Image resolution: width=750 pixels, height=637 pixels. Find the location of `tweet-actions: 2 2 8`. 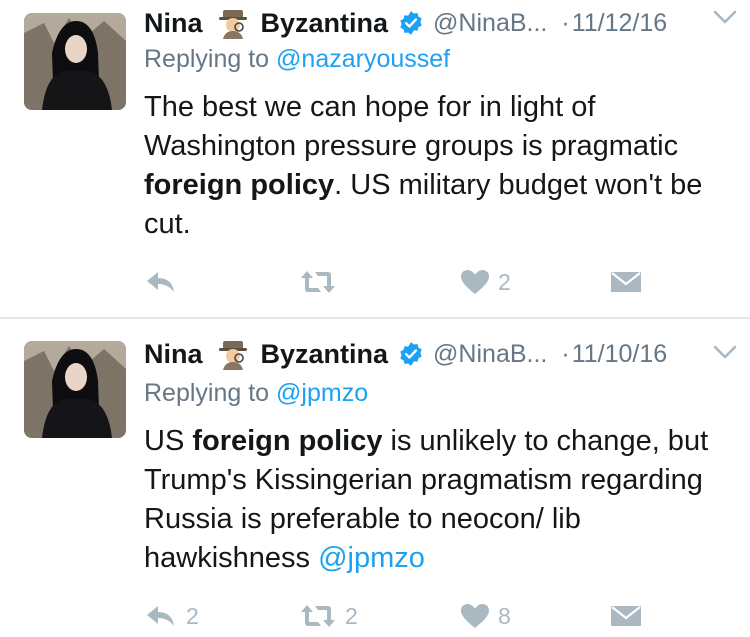

tweet-actions: 2 2 8 is located at coordinates (404, 616).